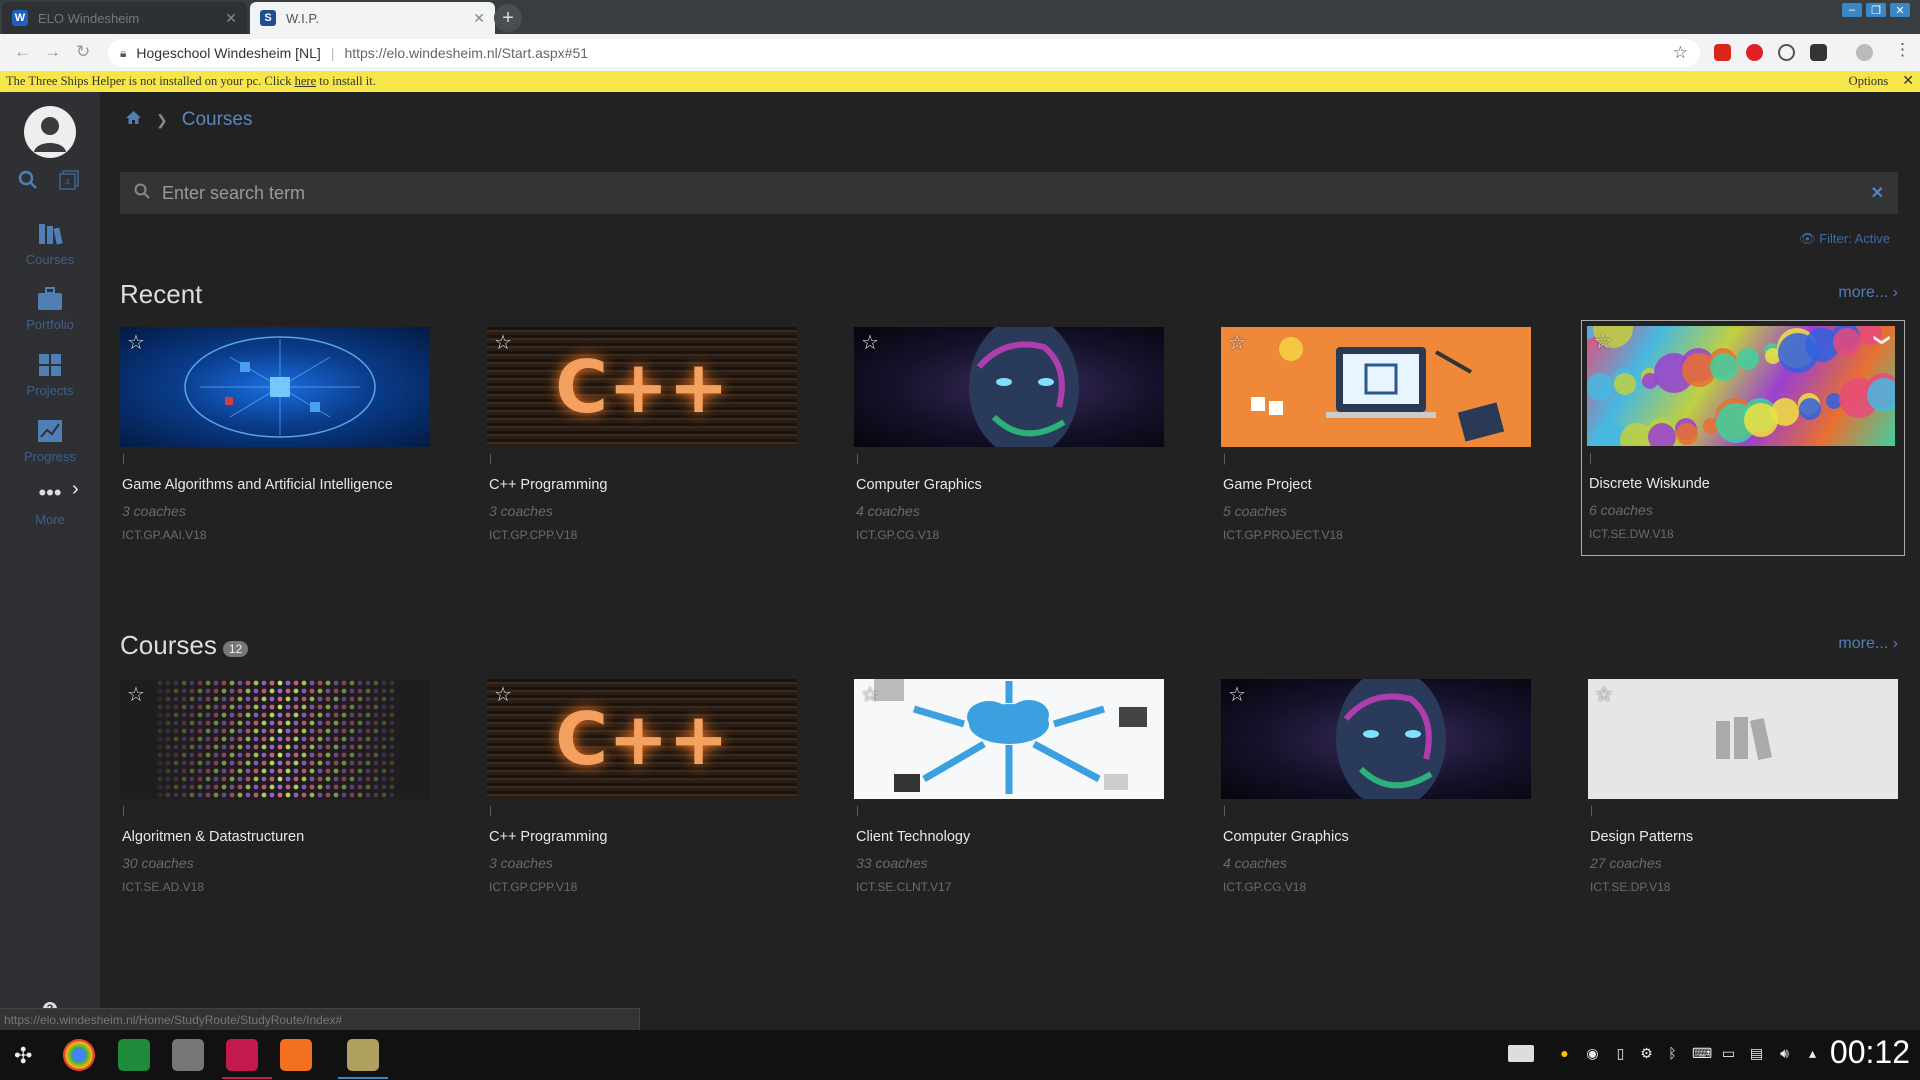  What do you see at coordinates (134, 1055) in the screenshot?
I see `file-manager-app-icon` at bounding box center [134, 1055].